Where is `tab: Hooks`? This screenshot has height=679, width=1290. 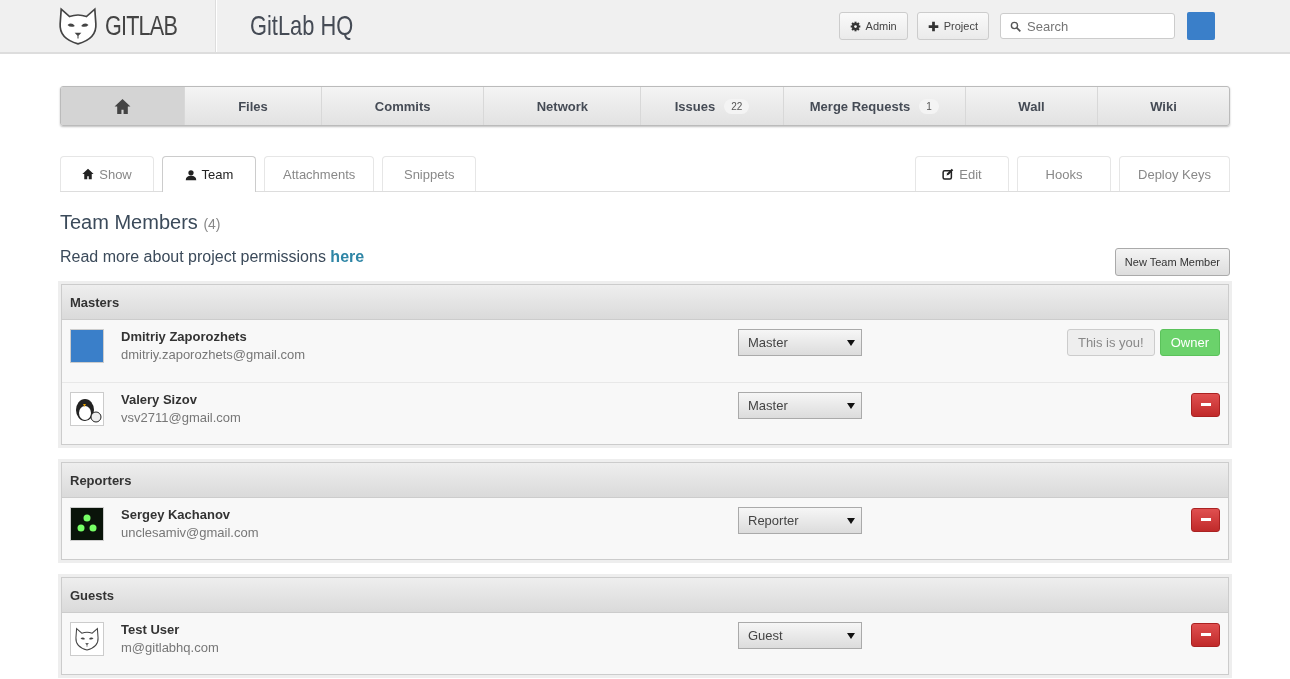
tab: Hooks is located at coordinates (1064, 173).